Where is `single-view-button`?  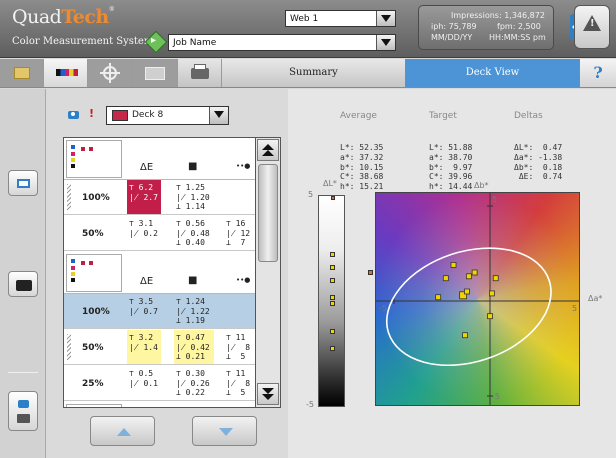 single-view-button is located at coordinates (23, 183).